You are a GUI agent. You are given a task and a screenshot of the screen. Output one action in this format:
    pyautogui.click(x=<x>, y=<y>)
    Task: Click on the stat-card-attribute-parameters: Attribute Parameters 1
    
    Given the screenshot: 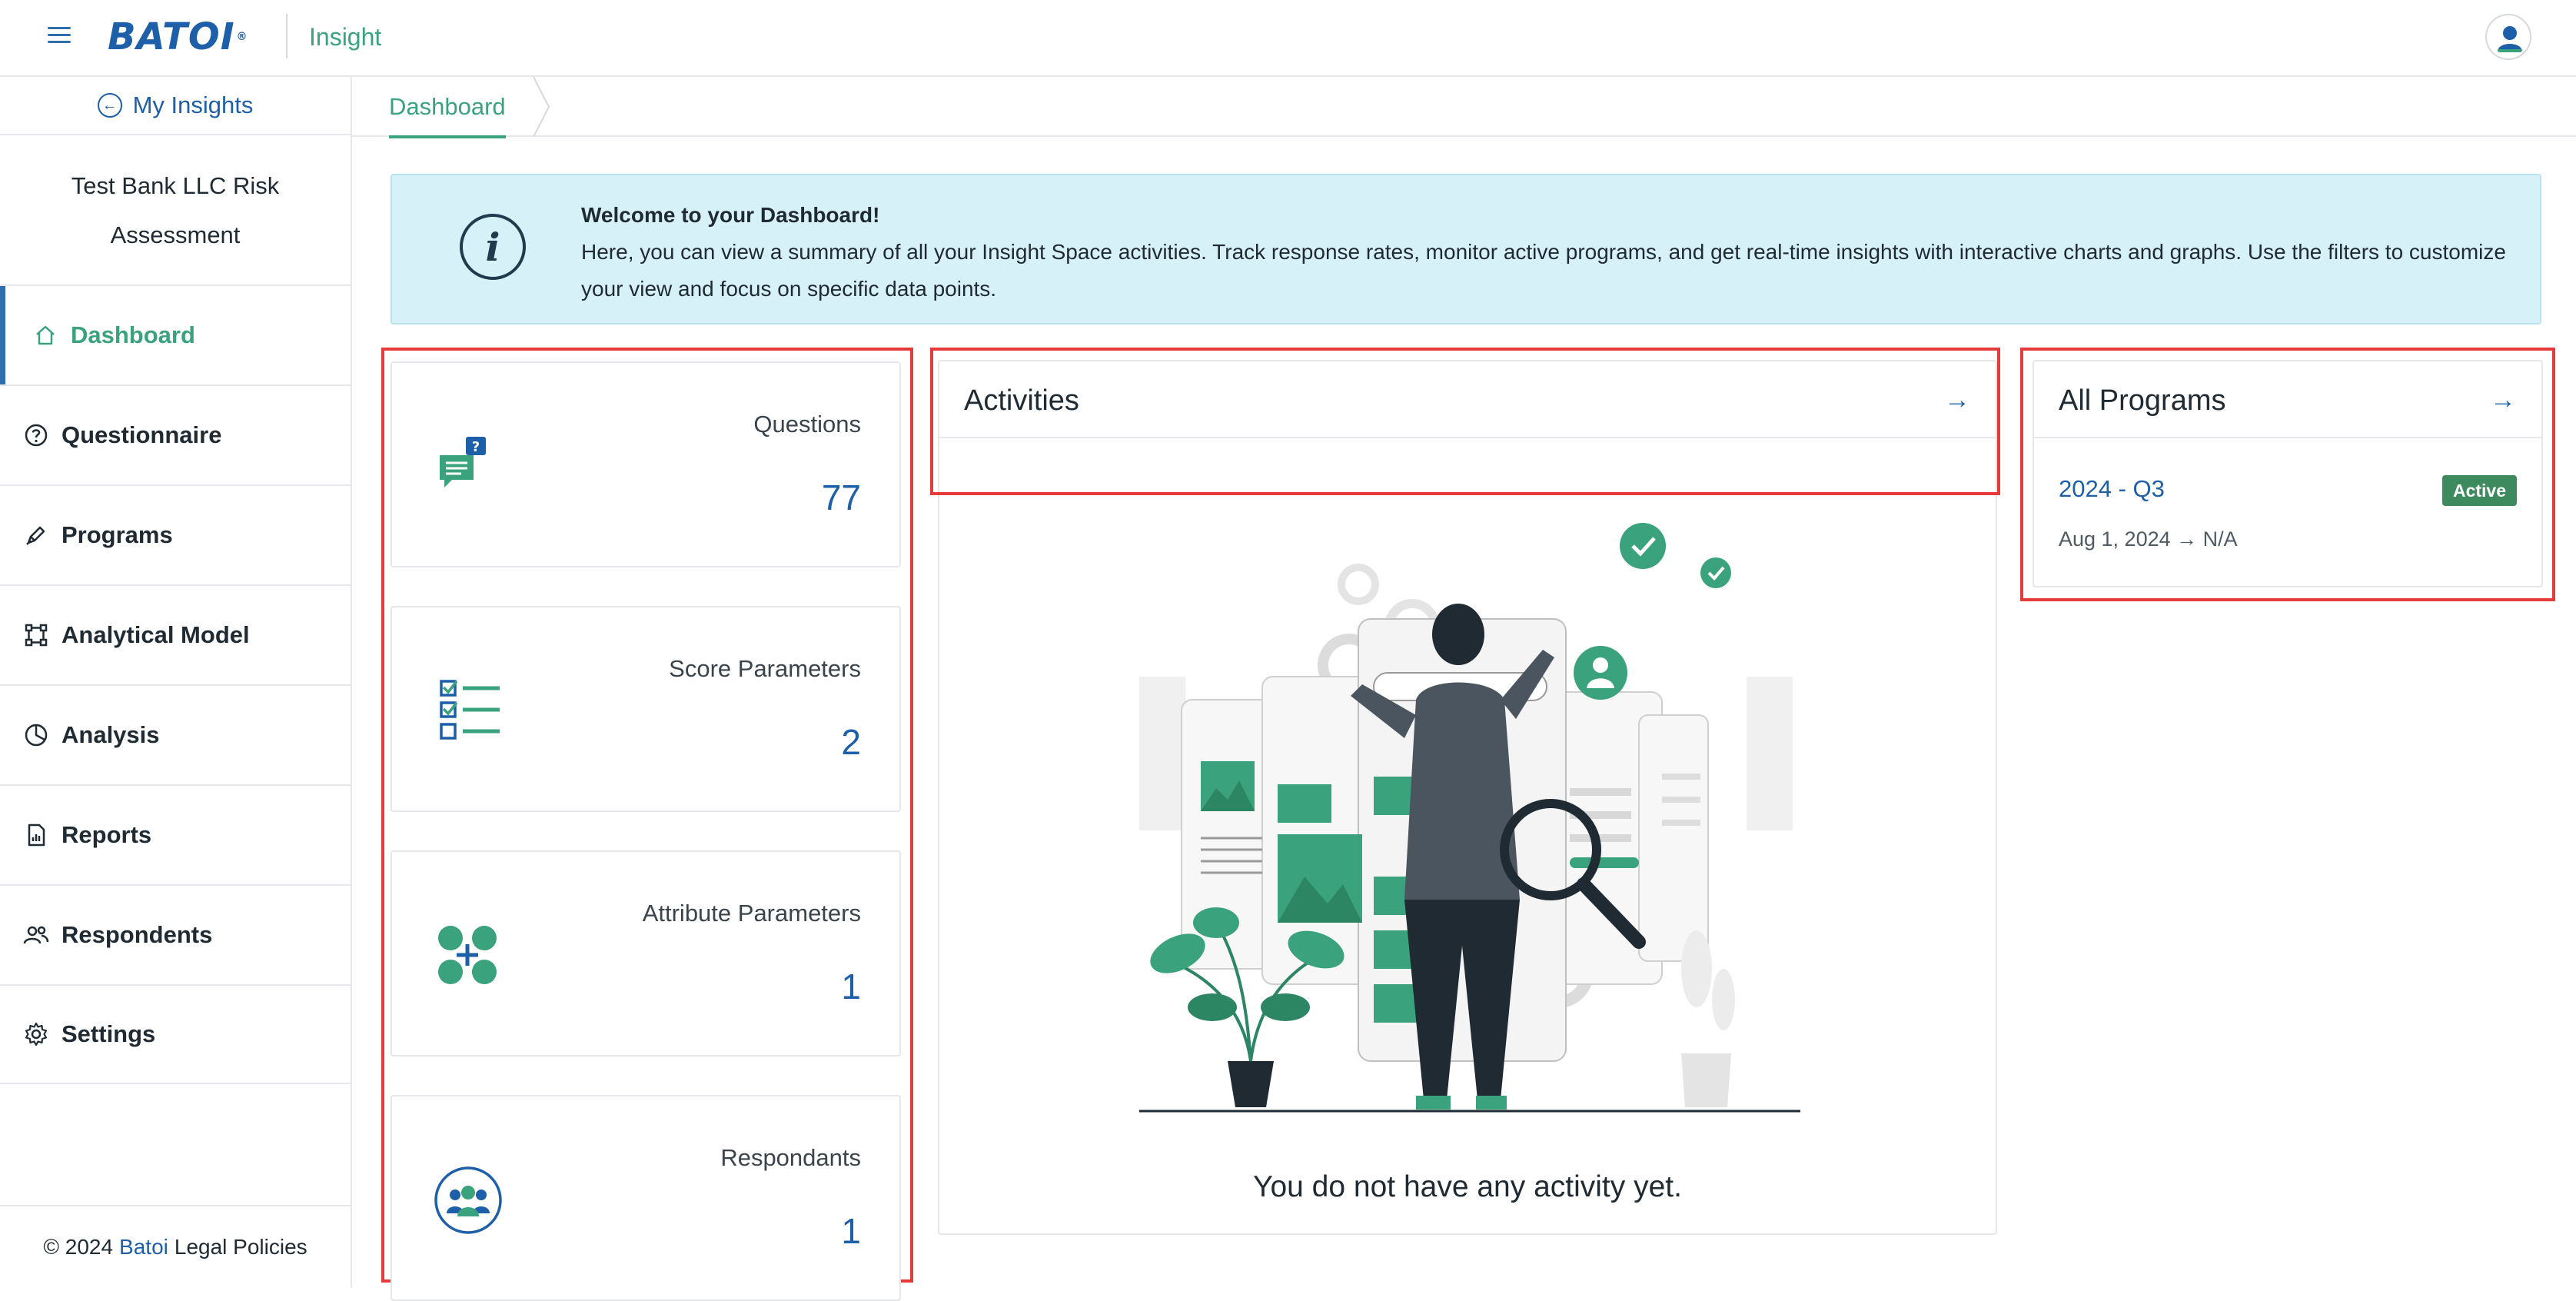 What is the action you would take?
    pyautogui.click(x=646, y=953)
    